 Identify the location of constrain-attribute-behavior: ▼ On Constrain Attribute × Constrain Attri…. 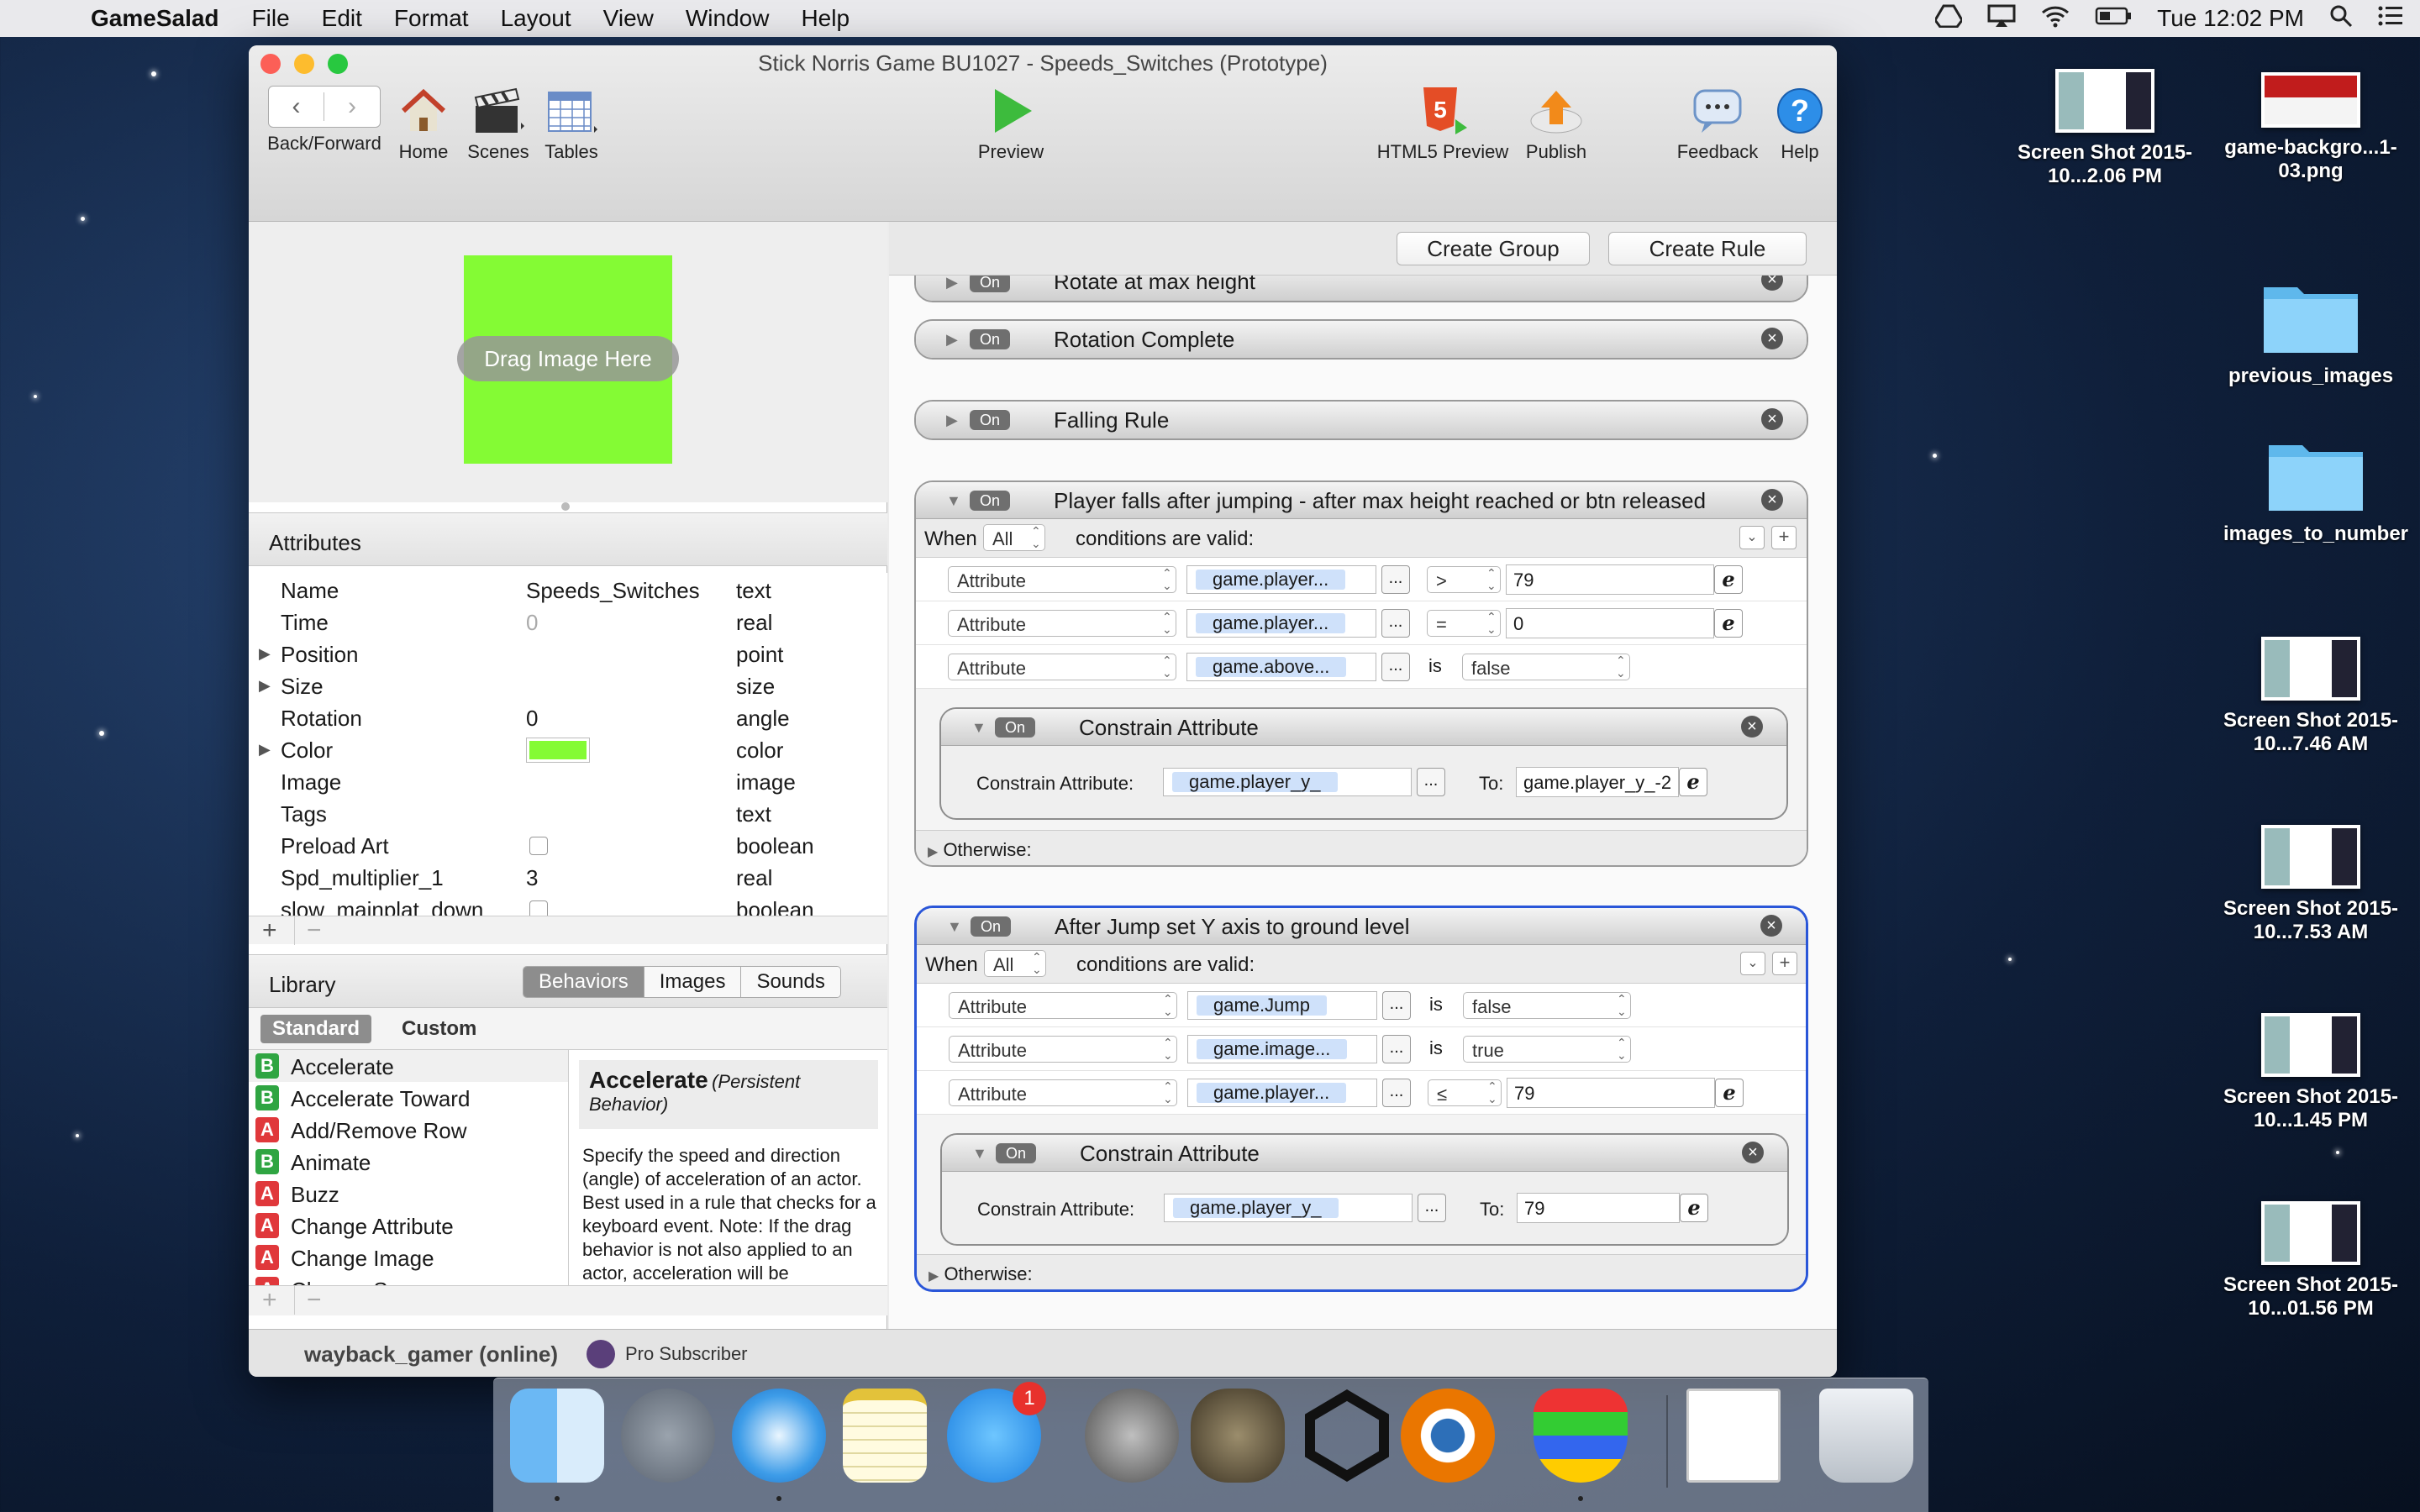
(1363, 763).